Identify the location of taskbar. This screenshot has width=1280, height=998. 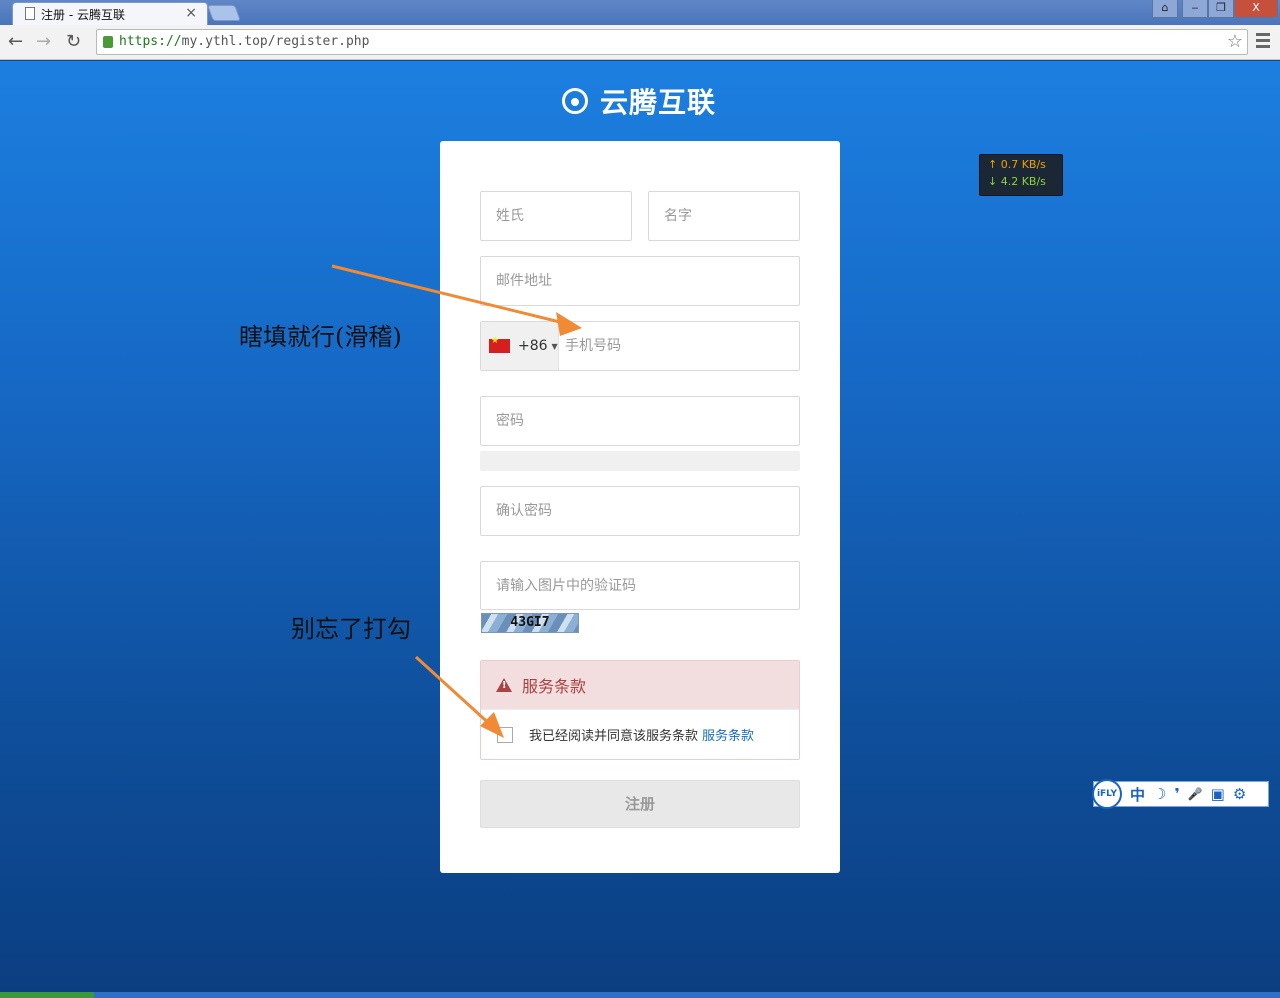
(640, 995).